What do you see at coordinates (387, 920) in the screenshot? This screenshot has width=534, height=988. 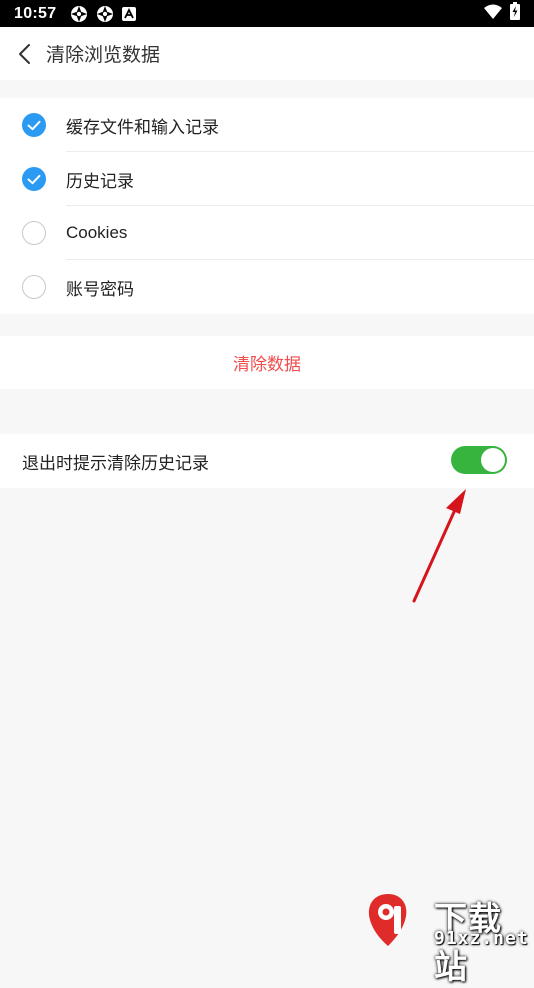 I see `logo-icon` at bounding box center [387, 920].